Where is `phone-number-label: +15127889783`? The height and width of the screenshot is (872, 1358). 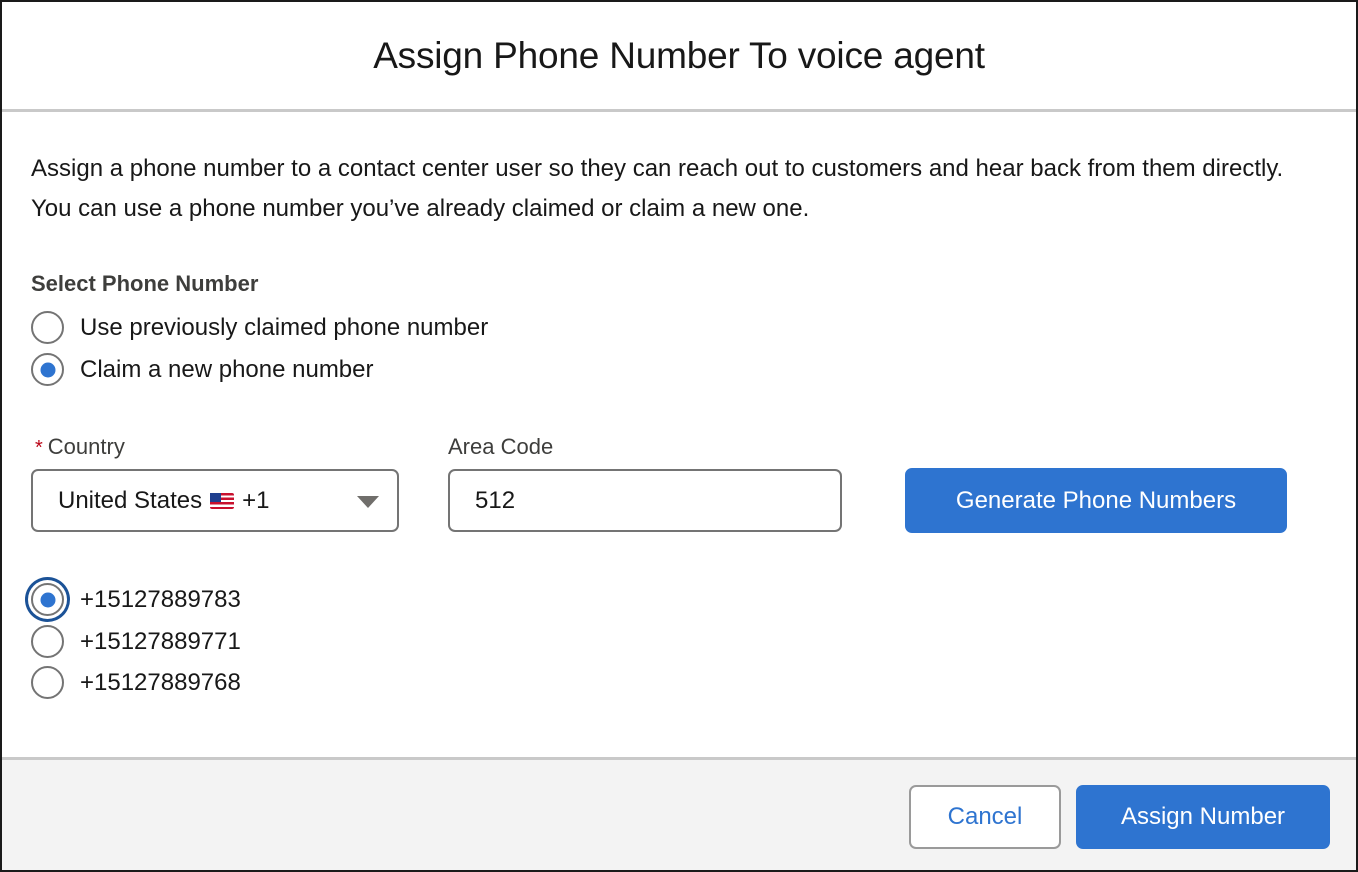 phone-number-label: +15127889783 is located at coordinates (160, 599).